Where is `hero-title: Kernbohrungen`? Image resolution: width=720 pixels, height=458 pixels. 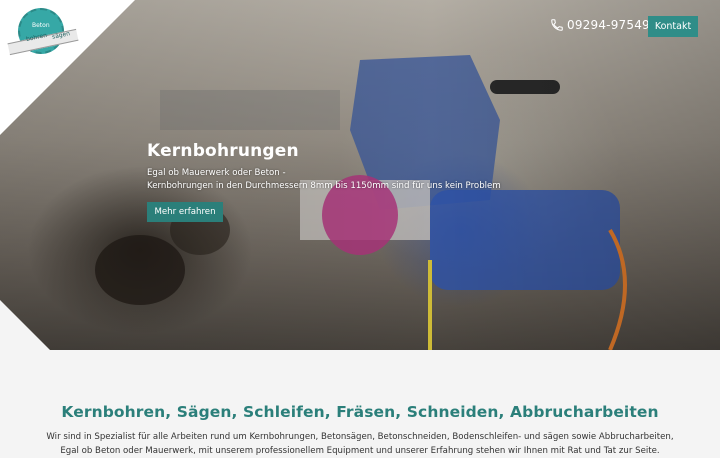 hero-title: Kernbohrungen is located at coordinates (223, 151).